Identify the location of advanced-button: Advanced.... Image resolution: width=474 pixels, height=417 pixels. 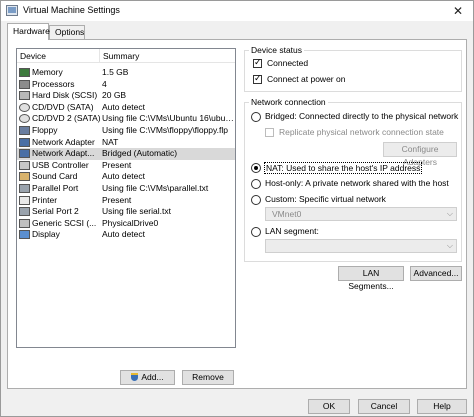
(436, 273).